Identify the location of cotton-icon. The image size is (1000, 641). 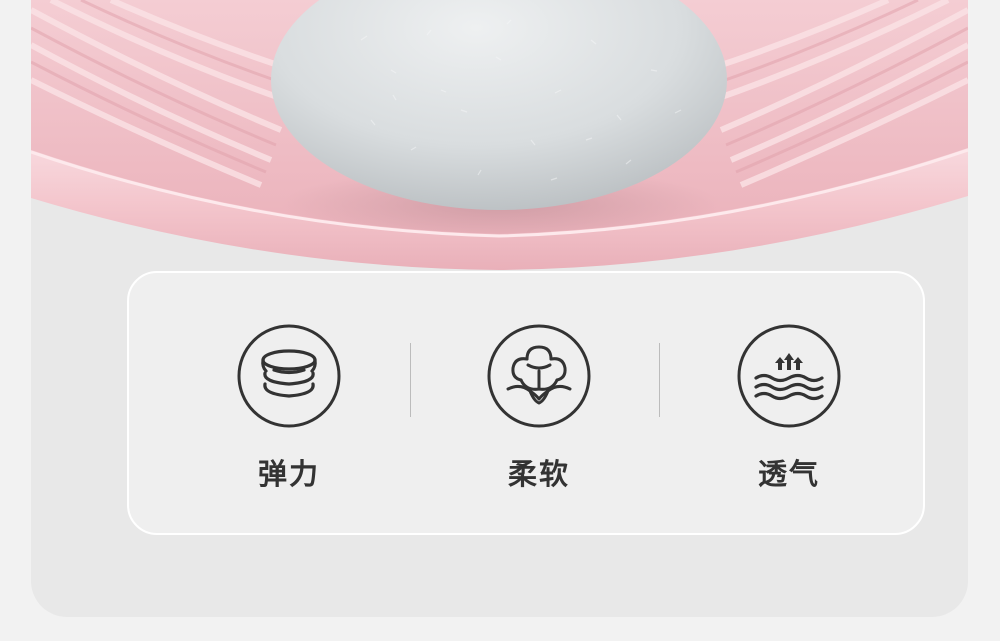
(539, 376).